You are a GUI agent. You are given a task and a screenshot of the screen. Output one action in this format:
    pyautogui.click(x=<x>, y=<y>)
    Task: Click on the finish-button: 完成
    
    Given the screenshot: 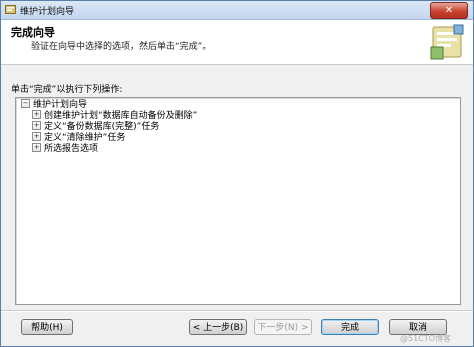 What is the action you would take?
    pyautogui.click(x=350, y=327)
    